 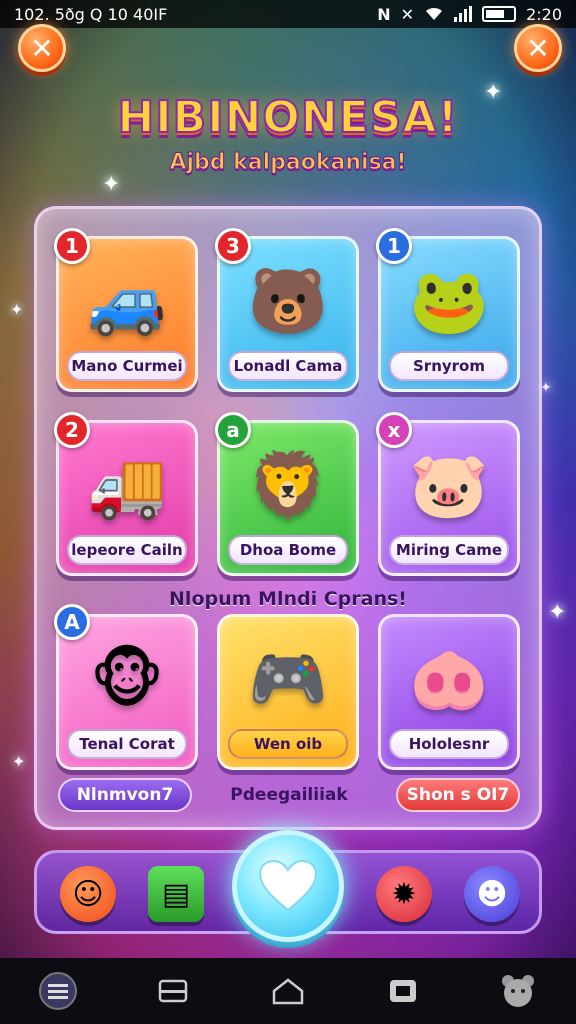 I want to click on heart-icon, so click(x=288, y=886).